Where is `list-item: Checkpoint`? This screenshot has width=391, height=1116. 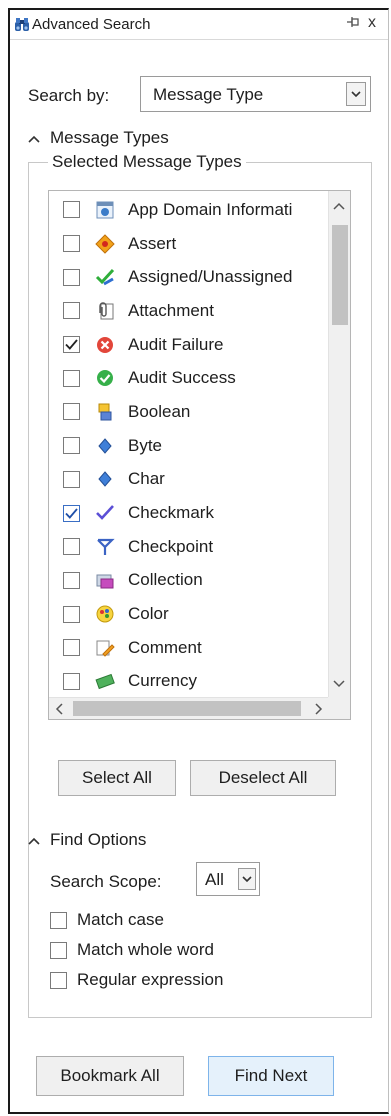 list-item: Checkpoint is located at coordinates (189, 547).